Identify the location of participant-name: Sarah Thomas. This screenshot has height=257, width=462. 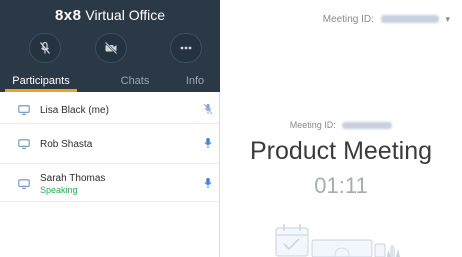
(73, 178).